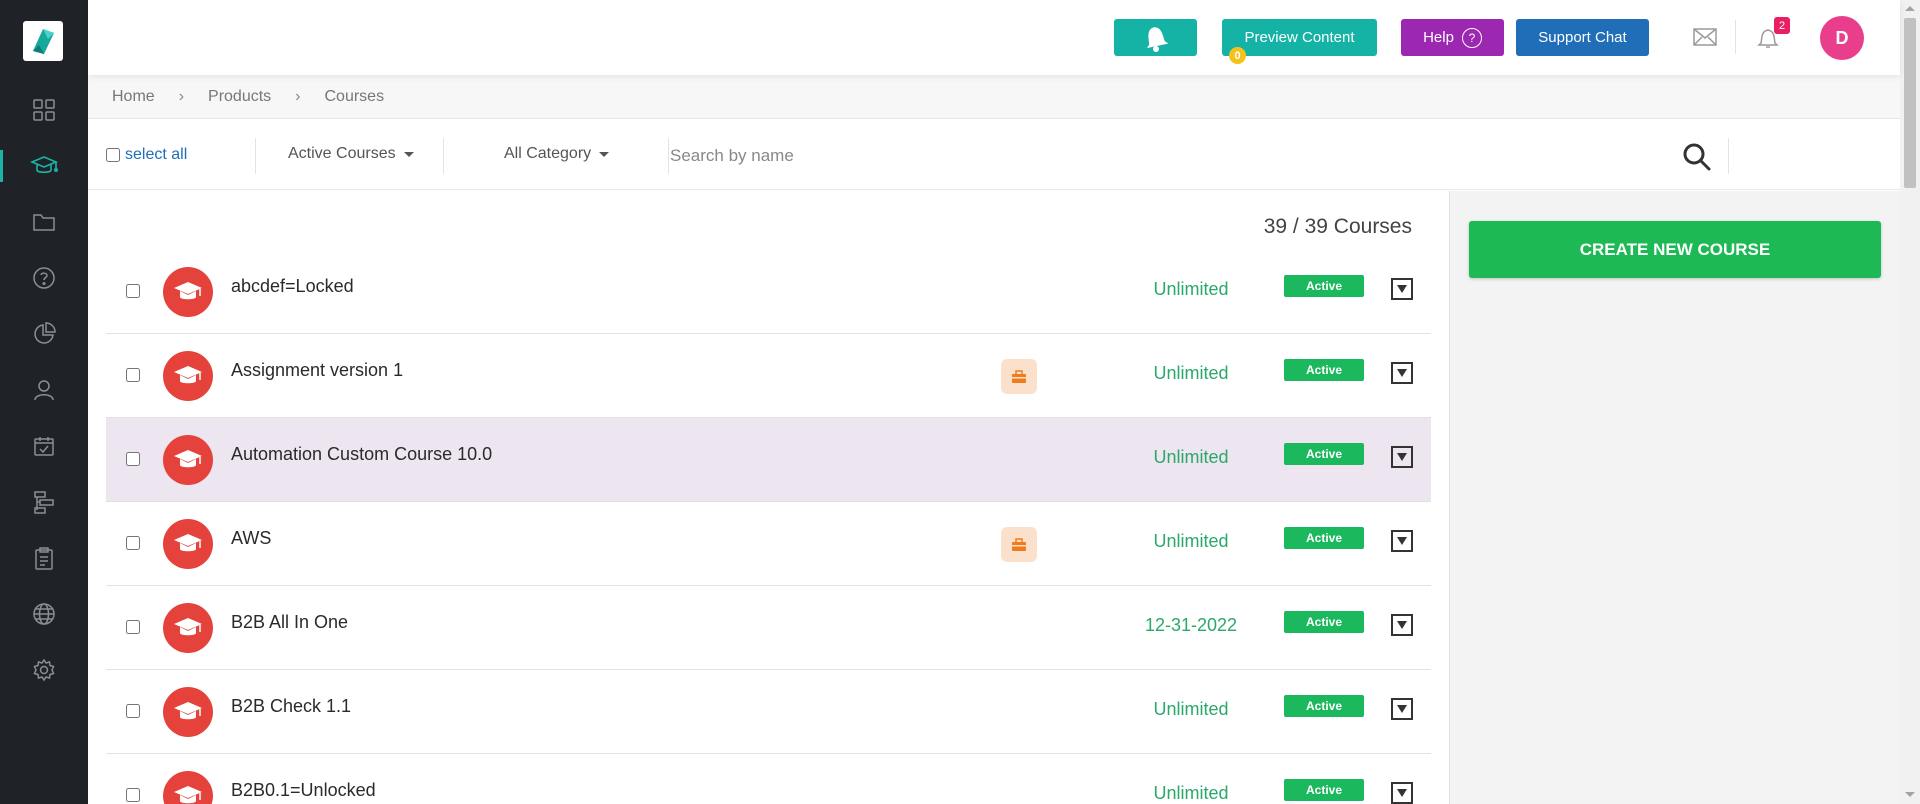 The height and width of the screenshot is (804, 1920). Describe the element at coordinates (361, 454) in the screenshot. I see `course-name: Automation Custom Course 10.0` at that location.